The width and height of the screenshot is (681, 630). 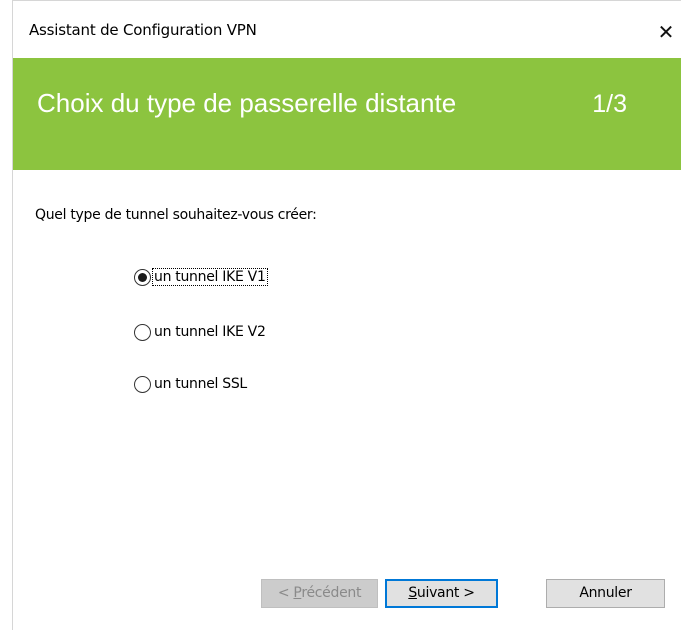 I want to click on radio-label-ike-v2: un tunnel IKE V2, so click(x=210, y=332).